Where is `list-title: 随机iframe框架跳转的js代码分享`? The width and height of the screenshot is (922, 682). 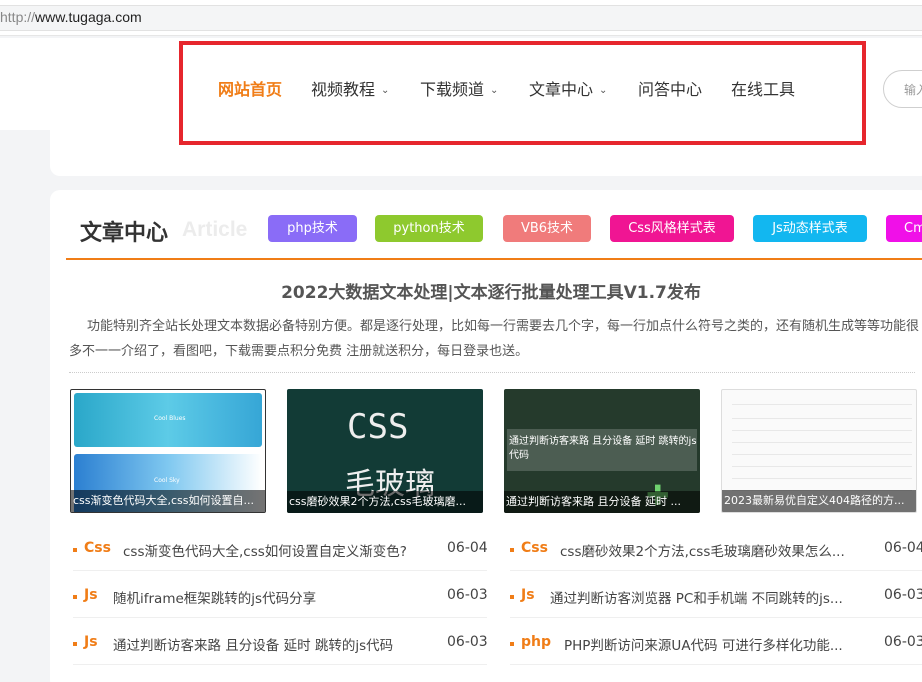 list-title: 随机iframe框架跳转的js代码分享 is located at coordinates (273, 597).